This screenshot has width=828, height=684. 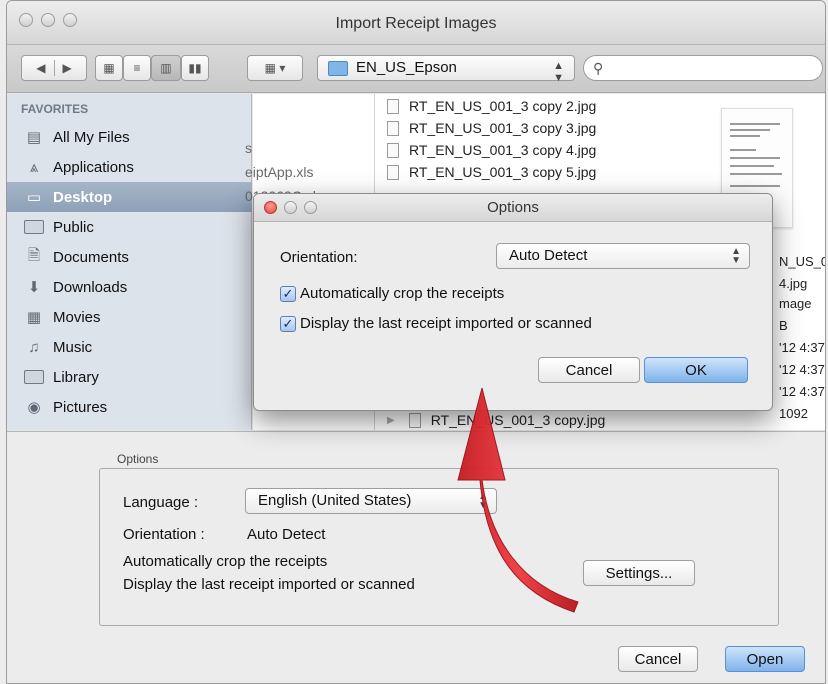 I want to click on path-label: EN_US_Epson, so click(x=406, y=67).